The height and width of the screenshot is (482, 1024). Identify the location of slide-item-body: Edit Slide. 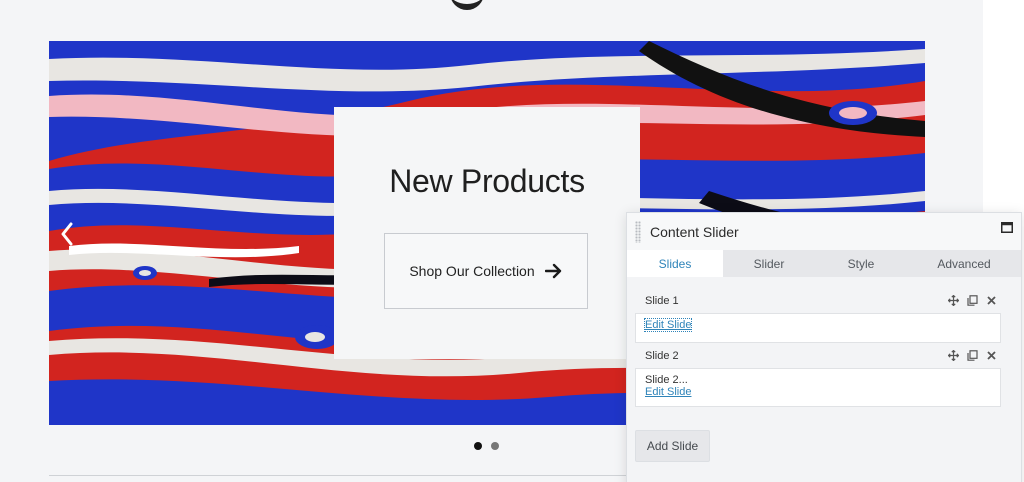
(818, 328).